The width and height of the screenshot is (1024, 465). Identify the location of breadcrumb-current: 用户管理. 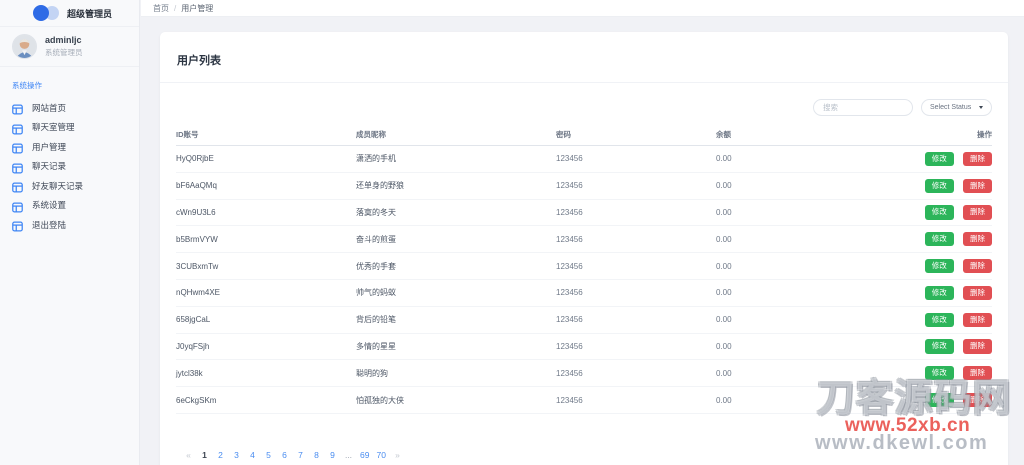
(197, 8).